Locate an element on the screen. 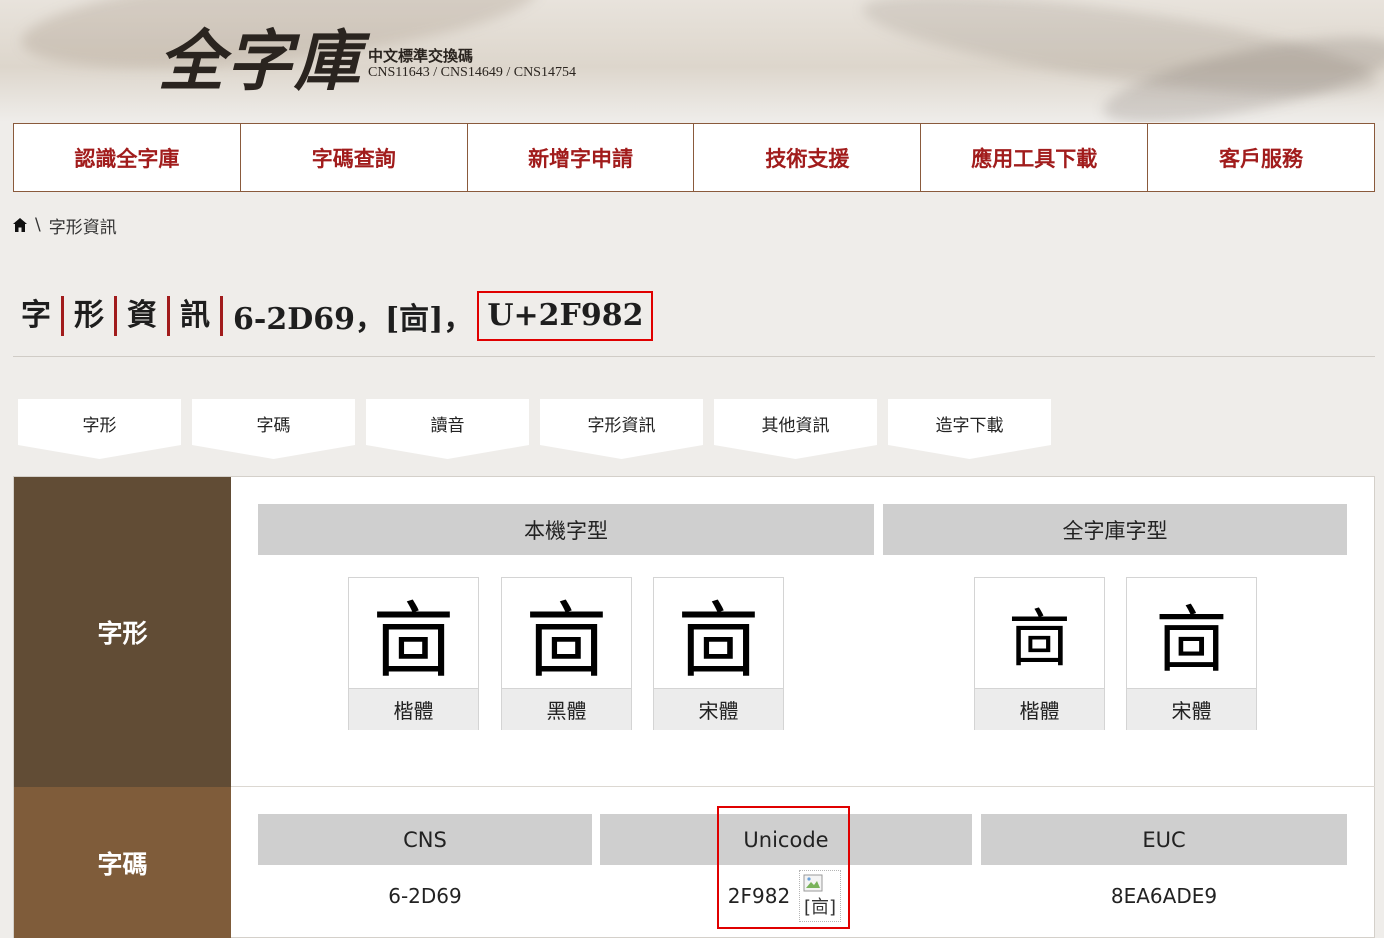 Image resolution: width=1384 pixels, height=938 pixels. title-divider is located at coordinates (694, 356).